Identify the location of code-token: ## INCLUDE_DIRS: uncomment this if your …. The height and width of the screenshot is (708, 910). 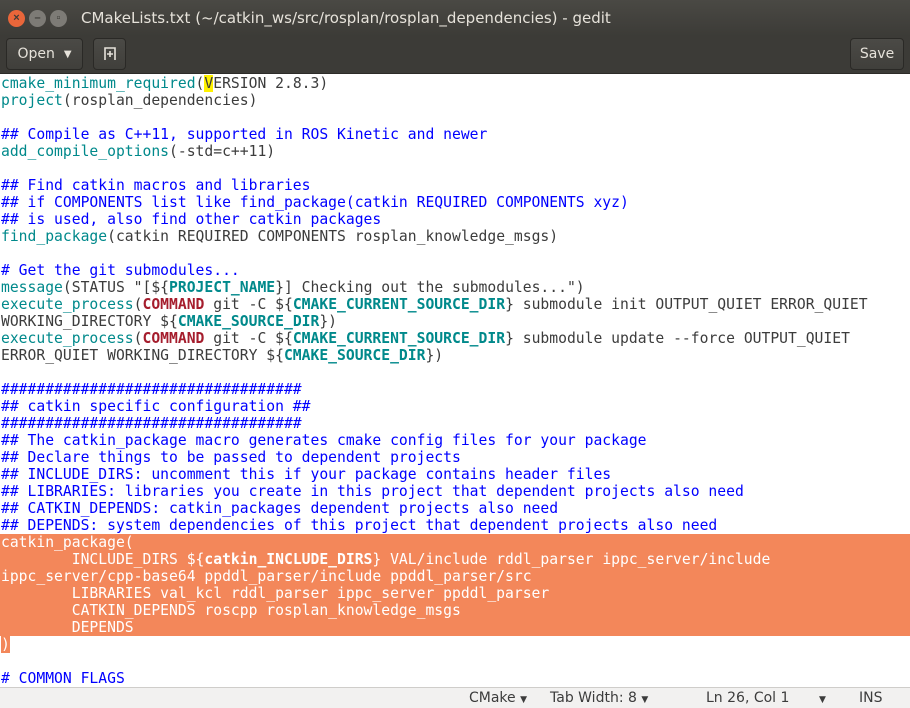
(306, 474).